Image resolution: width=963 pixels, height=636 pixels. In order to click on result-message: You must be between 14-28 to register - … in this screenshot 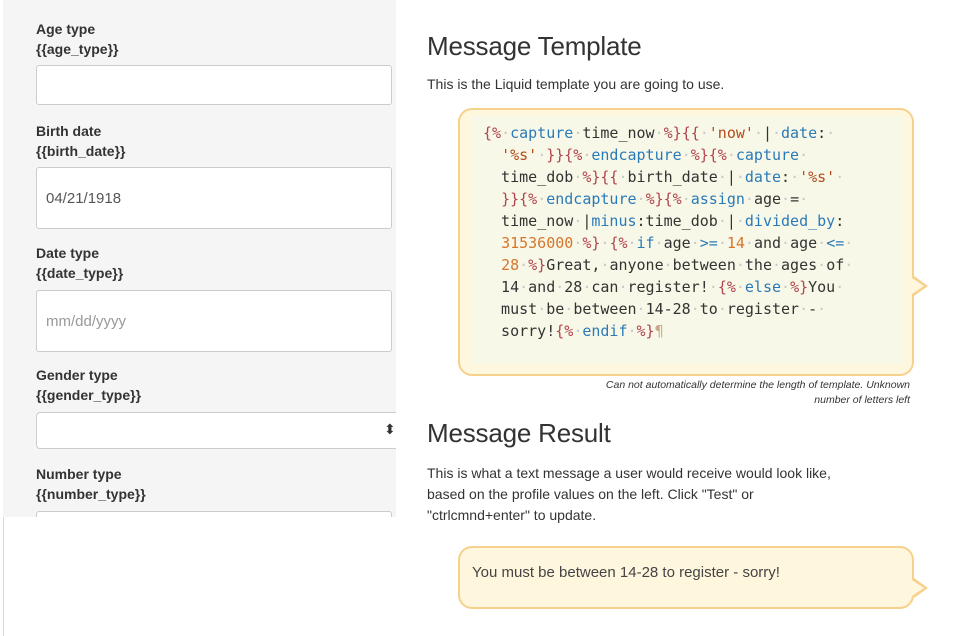, I will do `click(626, 572)`.